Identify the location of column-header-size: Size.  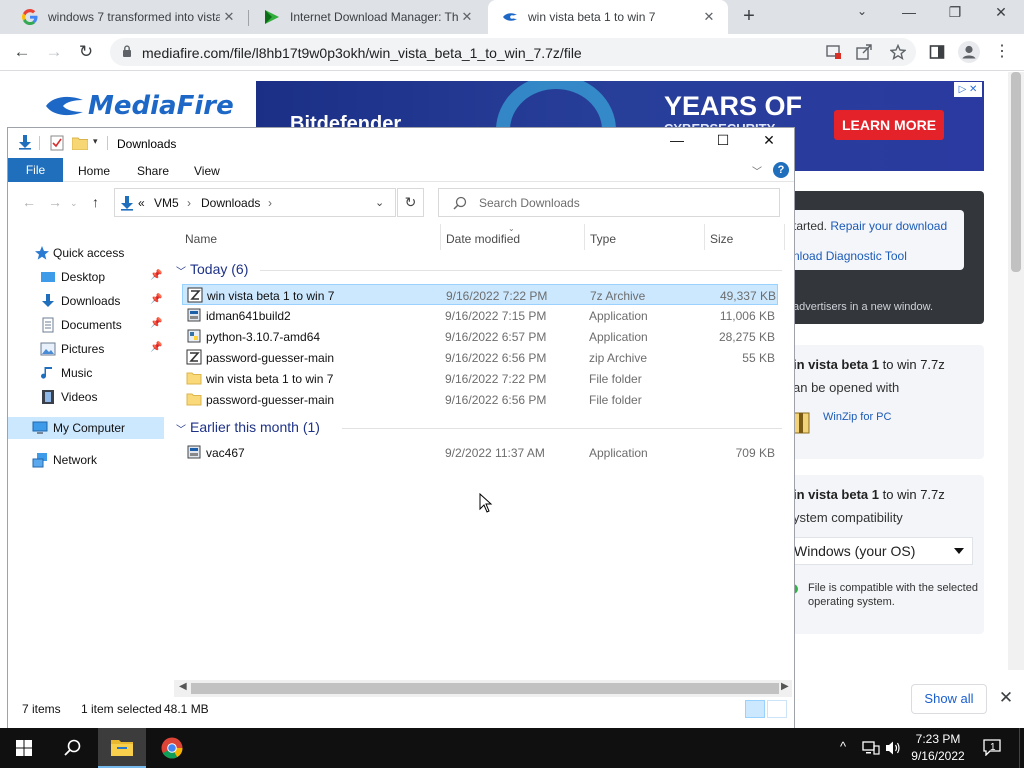
(721, 239).